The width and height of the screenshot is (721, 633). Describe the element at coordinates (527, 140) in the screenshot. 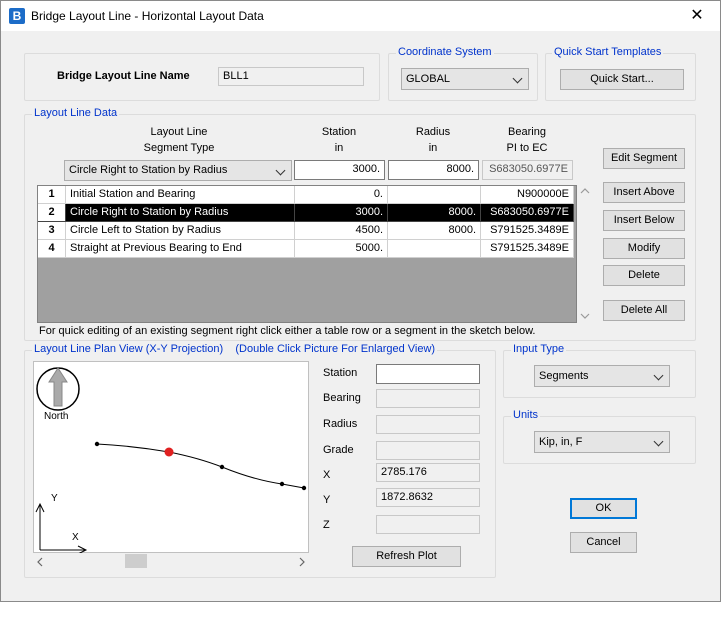

I see `header-bearing: Bearing PI to EC` at that location.